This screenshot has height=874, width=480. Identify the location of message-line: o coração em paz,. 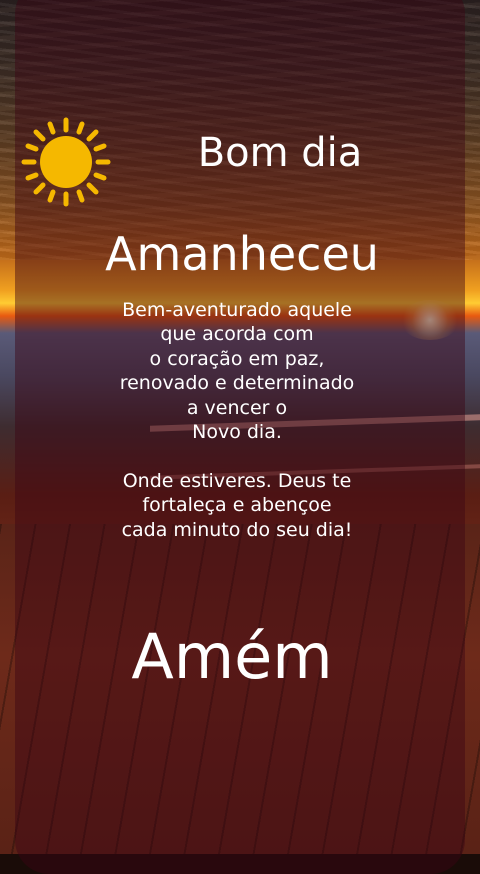
(237, 358).